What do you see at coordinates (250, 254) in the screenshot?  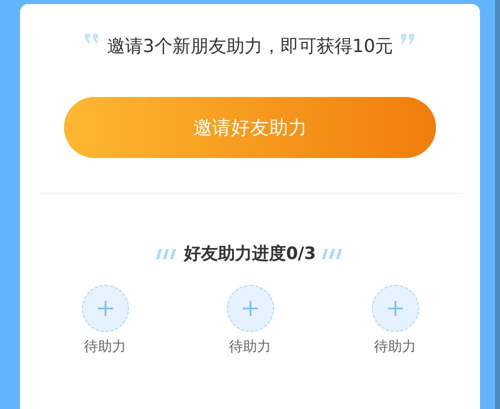 I see `progress-title: 好友助力进度0/3` at bounding box center [250, 254].